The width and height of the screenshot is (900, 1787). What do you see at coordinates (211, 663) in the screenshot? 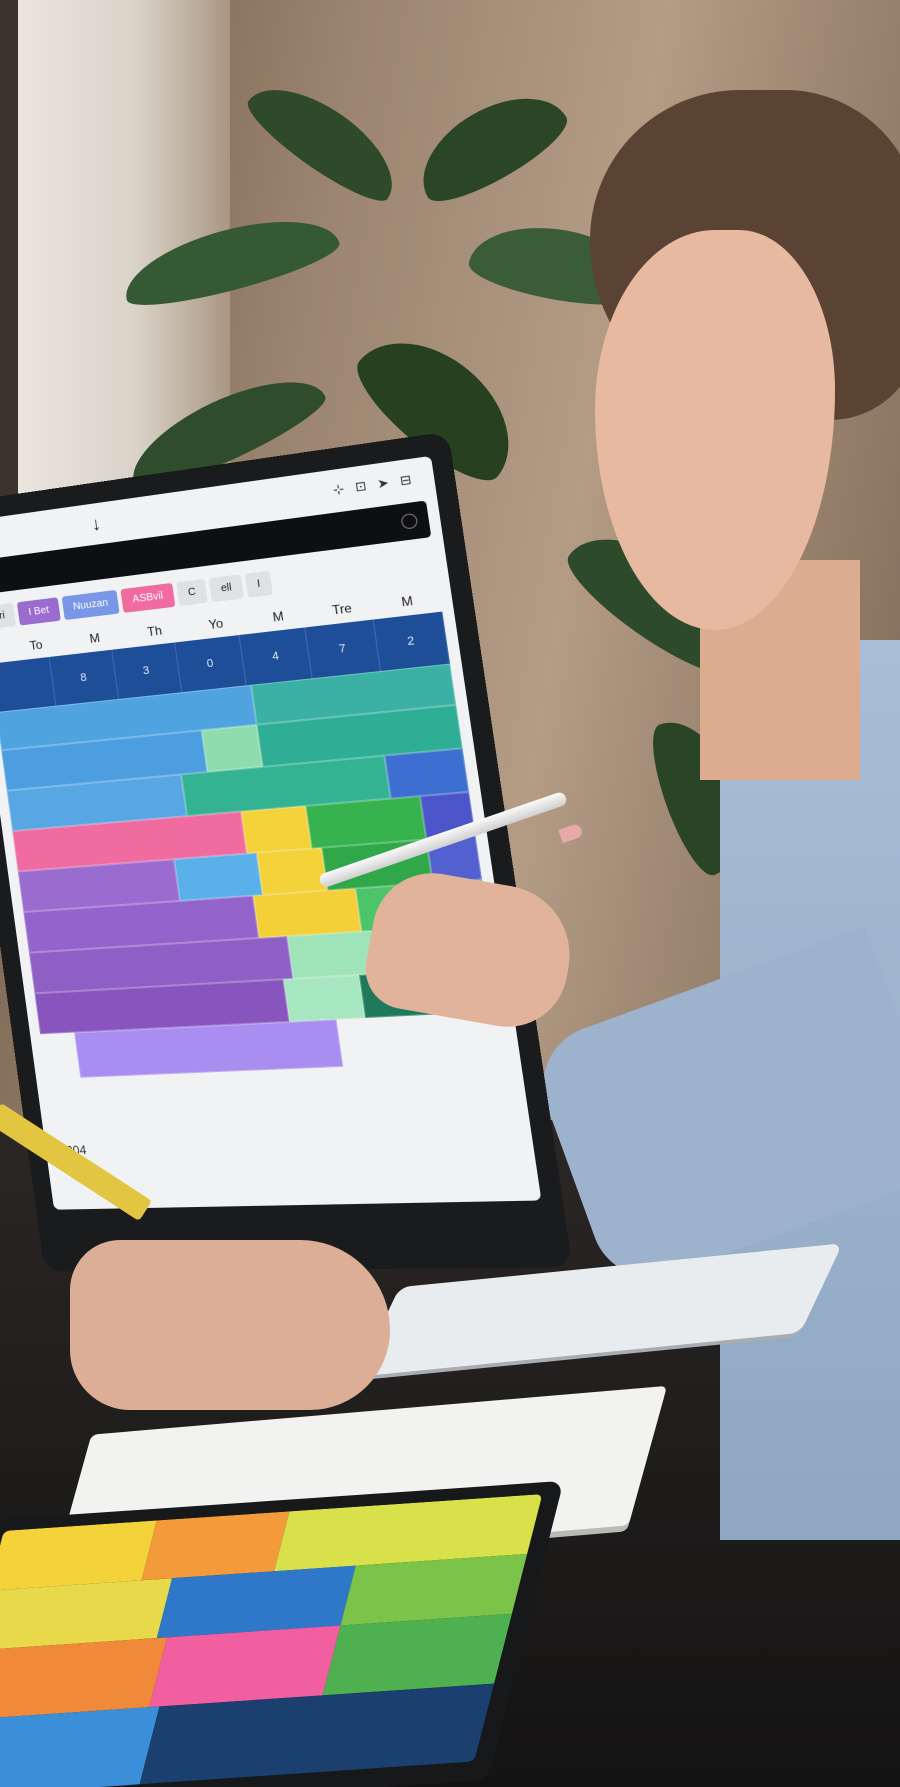
I see `date-cell: 0` at bounding box center [211, 663].